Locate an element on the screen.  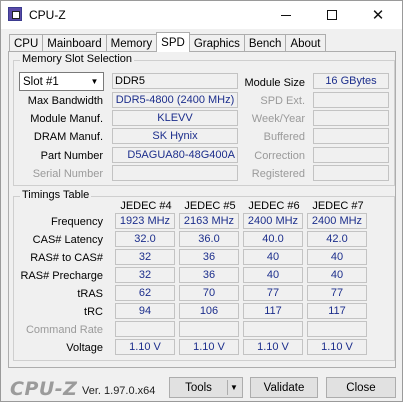
week-year-label: Week/Year is located at coordinates (278, 119).